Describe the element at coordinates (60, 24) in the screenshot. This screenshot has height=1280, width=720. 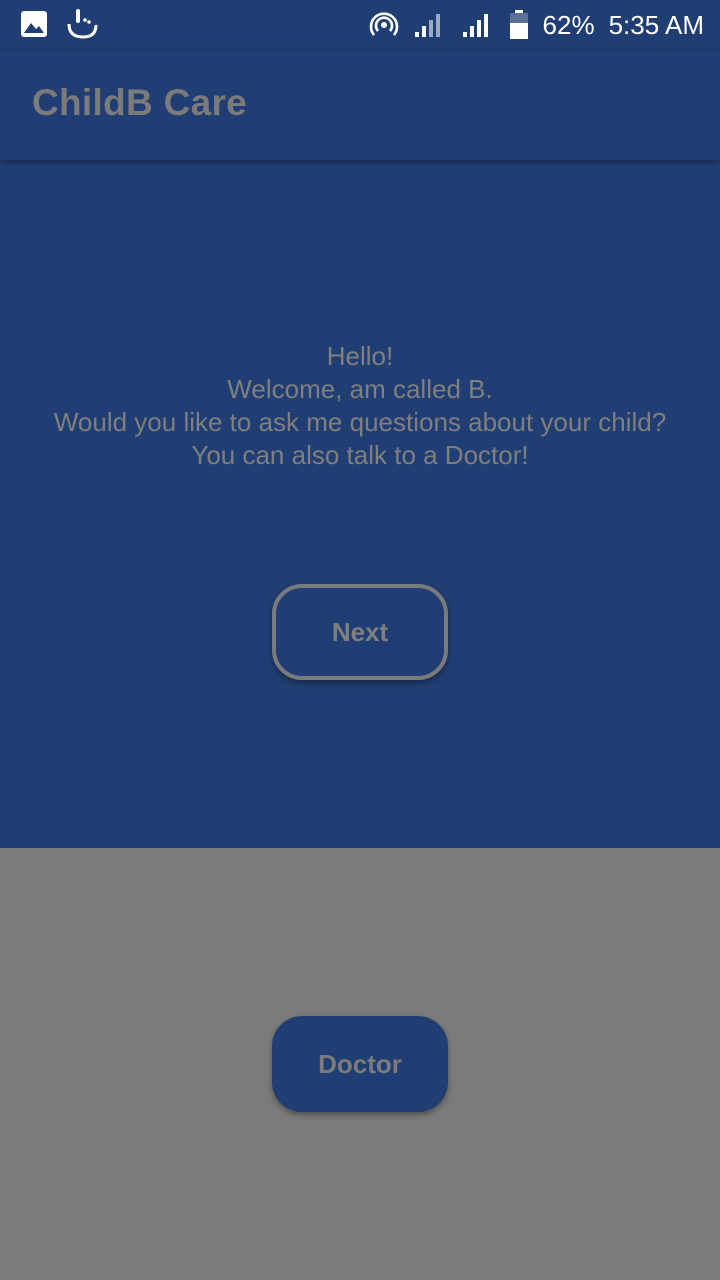
I see `status-left-icons` at that location.